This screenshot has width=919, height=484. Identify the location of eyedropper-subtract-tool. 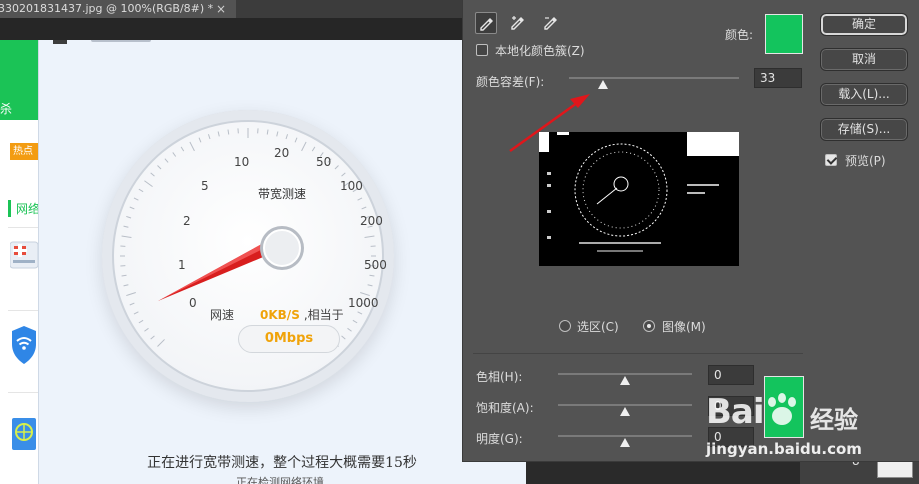
(551, 23).